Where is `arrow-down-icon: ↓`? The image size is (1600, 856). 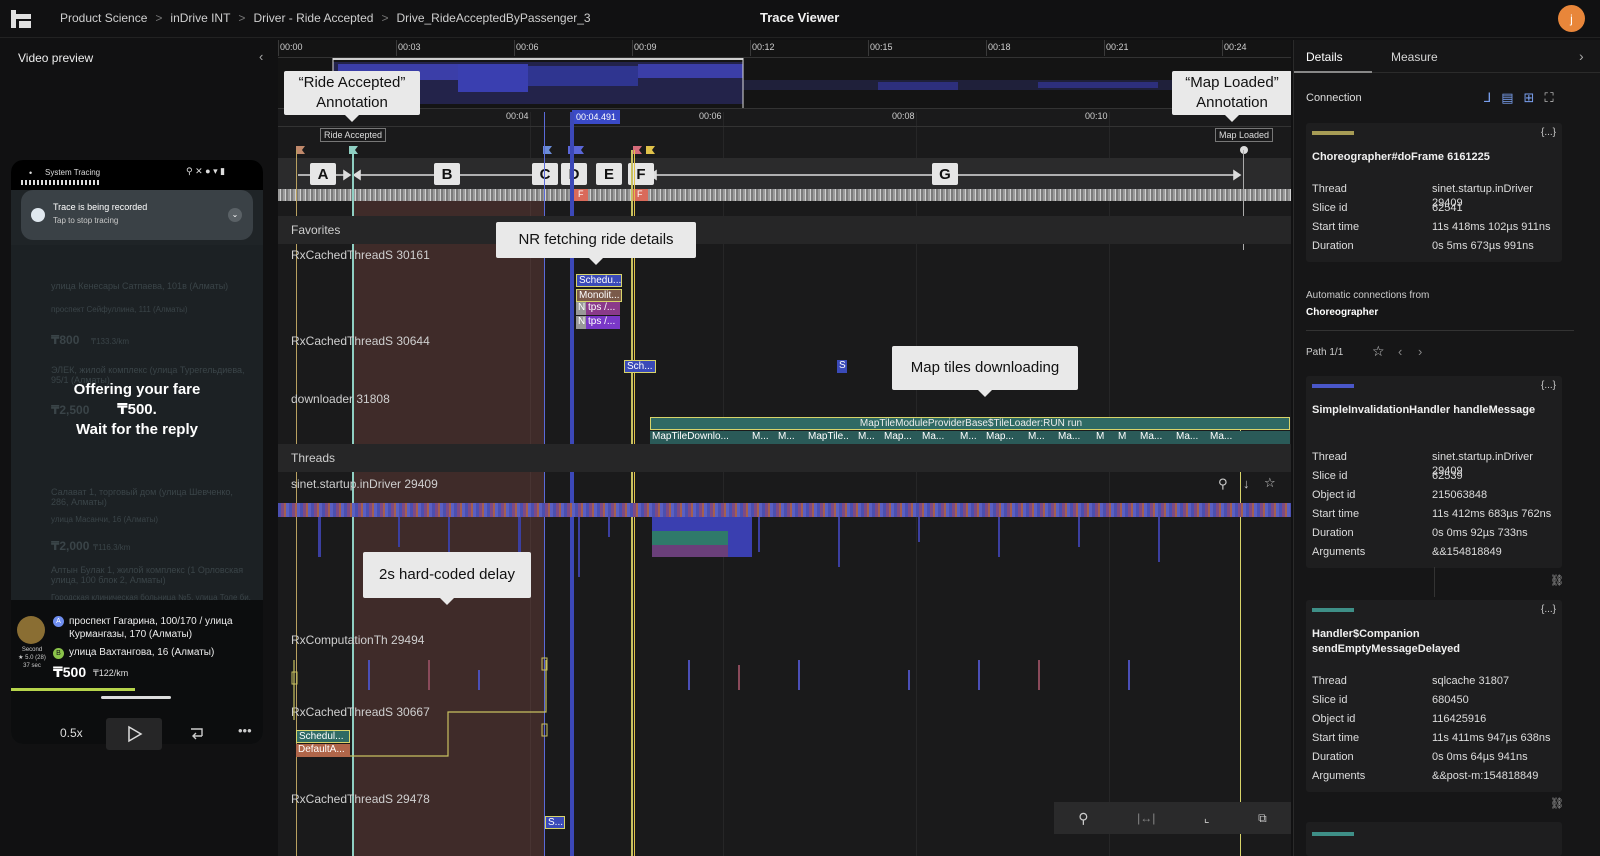 arrow-down-icon: ↓ is located at coordinates (1246, 483).